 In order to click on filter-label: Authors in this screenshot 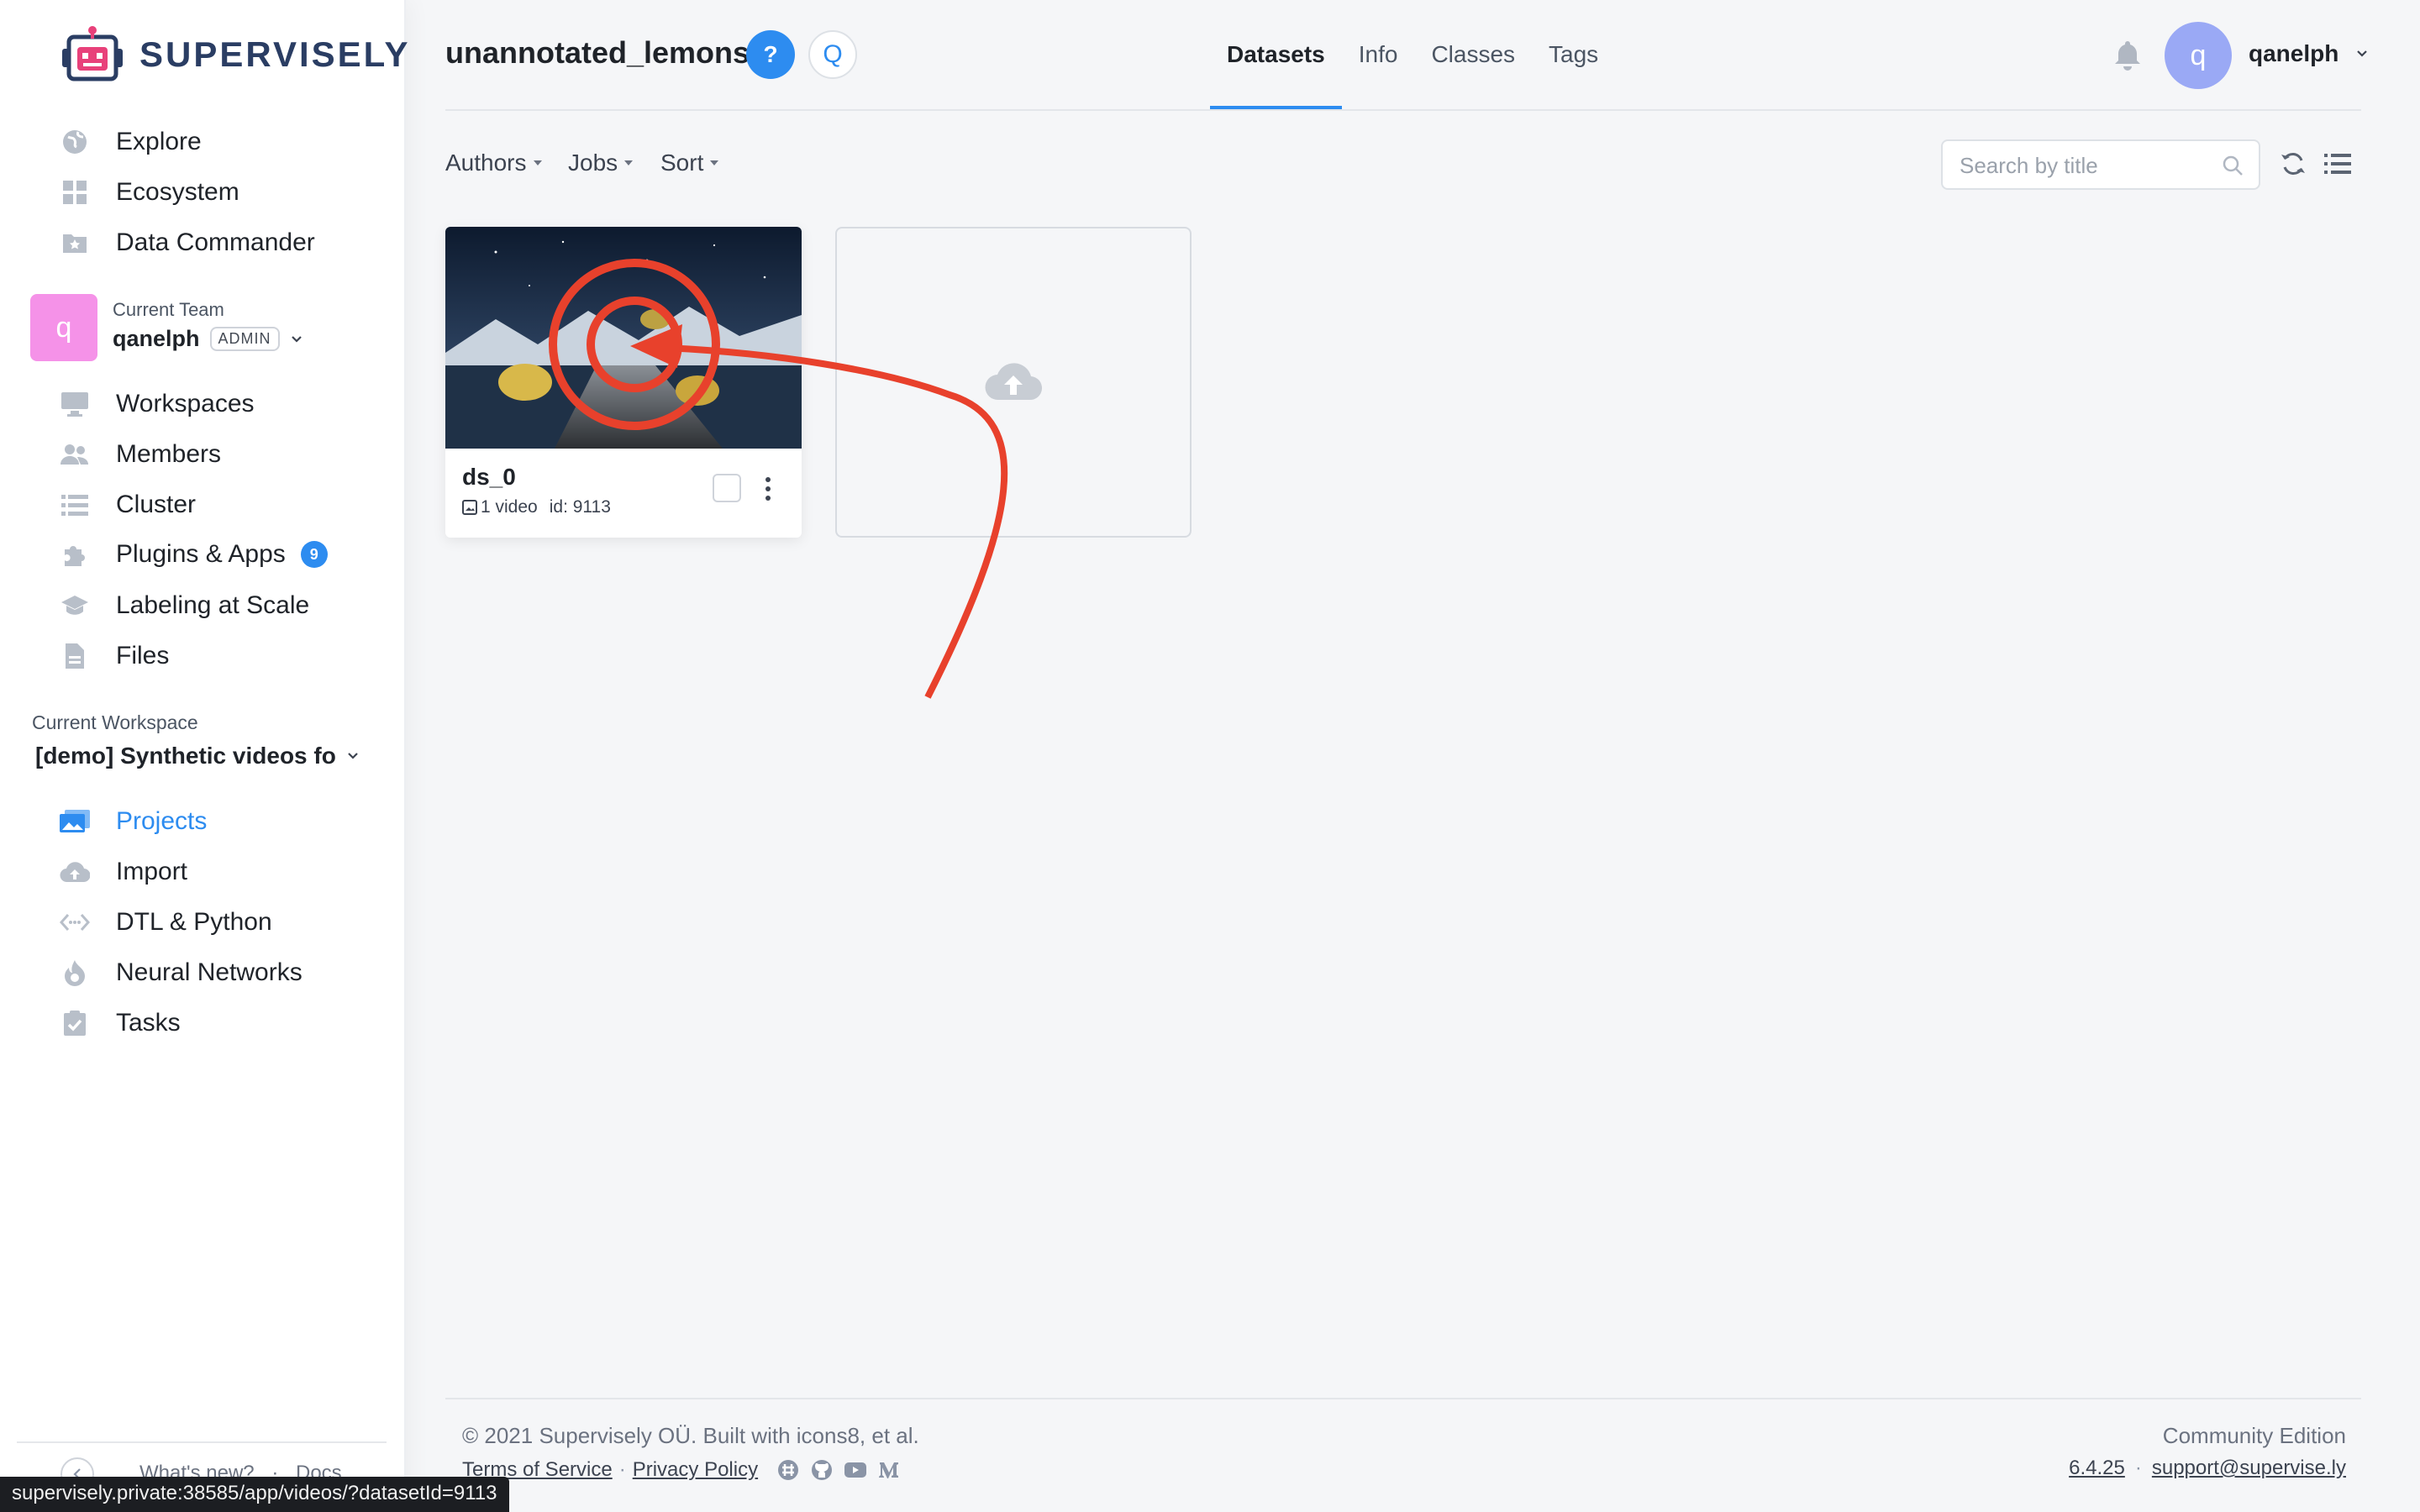, I will do `click(486, 163)`.